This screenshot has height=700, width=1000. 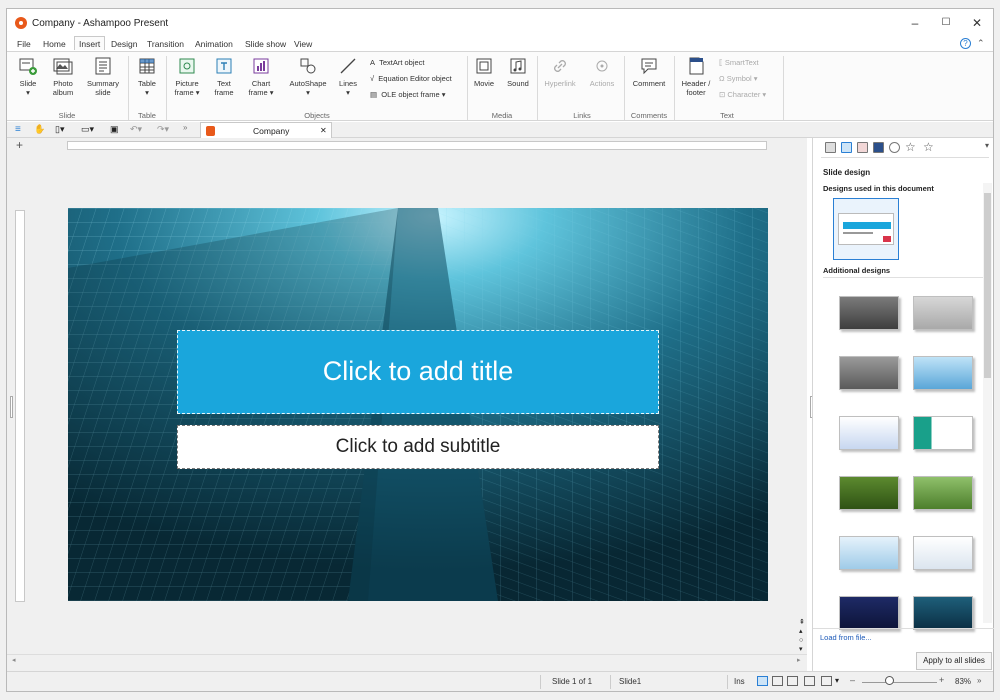 What do you see at coordinates (372, 78) in the screenshot?
I see `equation-icon: √` at bounding box center [372, 78].